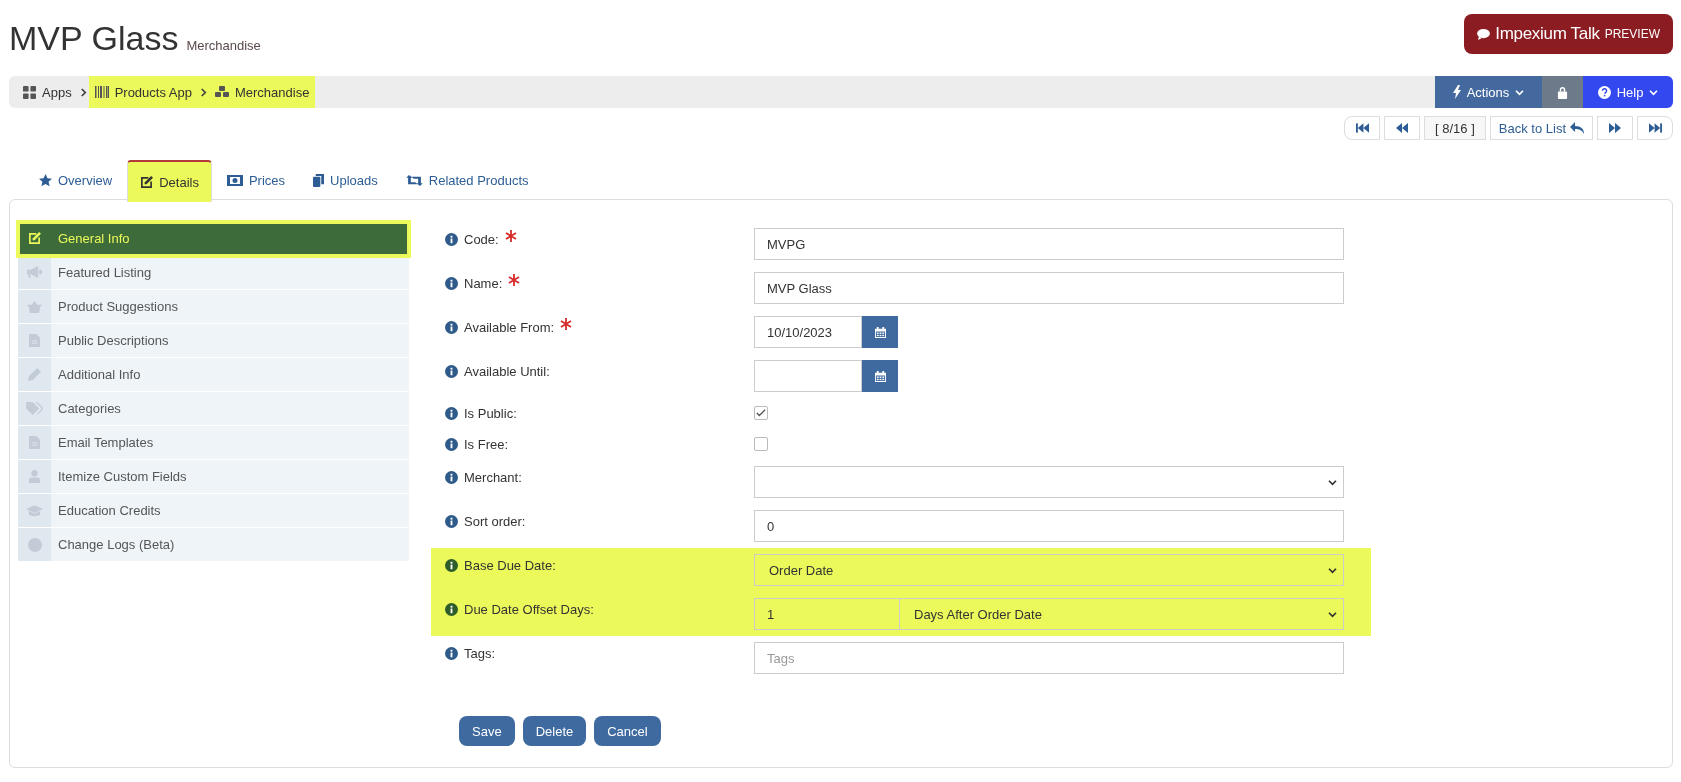 Image resolution: width=1681 pixels, height=782 pixels. I want to click on input-field: MVP Glass, so click(1049, 288).